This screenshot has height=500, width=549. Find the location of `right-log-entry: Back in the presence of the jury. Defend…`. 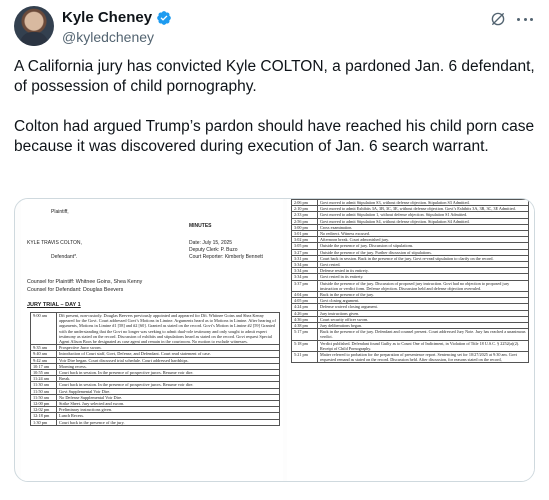

right-log-entry: Back in the presence of the jury. Defend… is located at coordinates (423, 334).